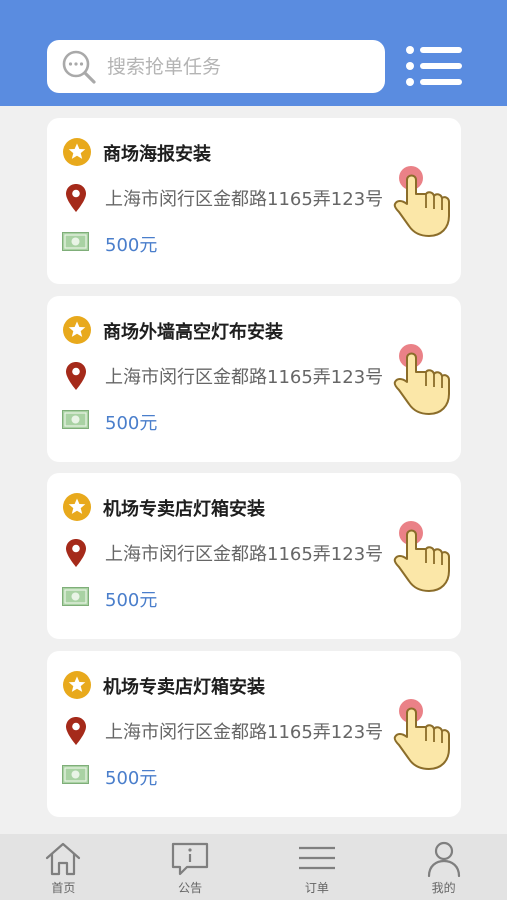 The image size is (507, 900). I want to click on home-icon, so click(63, 859).